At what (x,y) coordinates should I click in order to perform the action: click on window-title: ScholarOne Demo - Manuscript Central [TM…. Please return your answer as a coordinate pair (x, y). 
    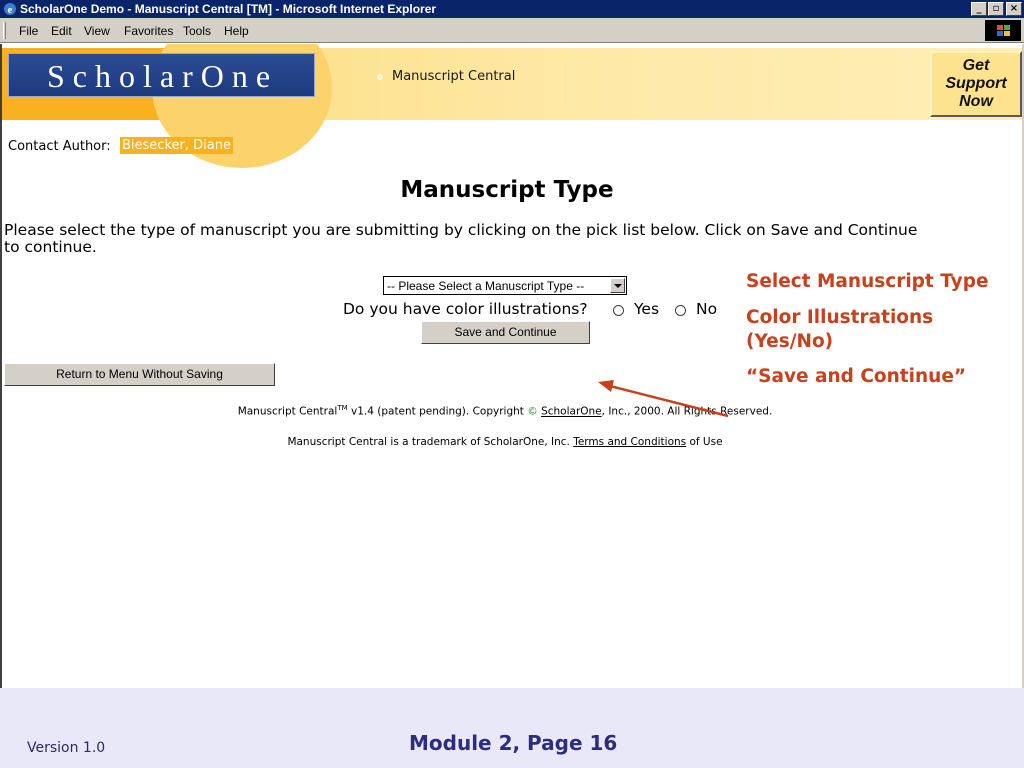
    Looking at the image, I should click on (228, 9).